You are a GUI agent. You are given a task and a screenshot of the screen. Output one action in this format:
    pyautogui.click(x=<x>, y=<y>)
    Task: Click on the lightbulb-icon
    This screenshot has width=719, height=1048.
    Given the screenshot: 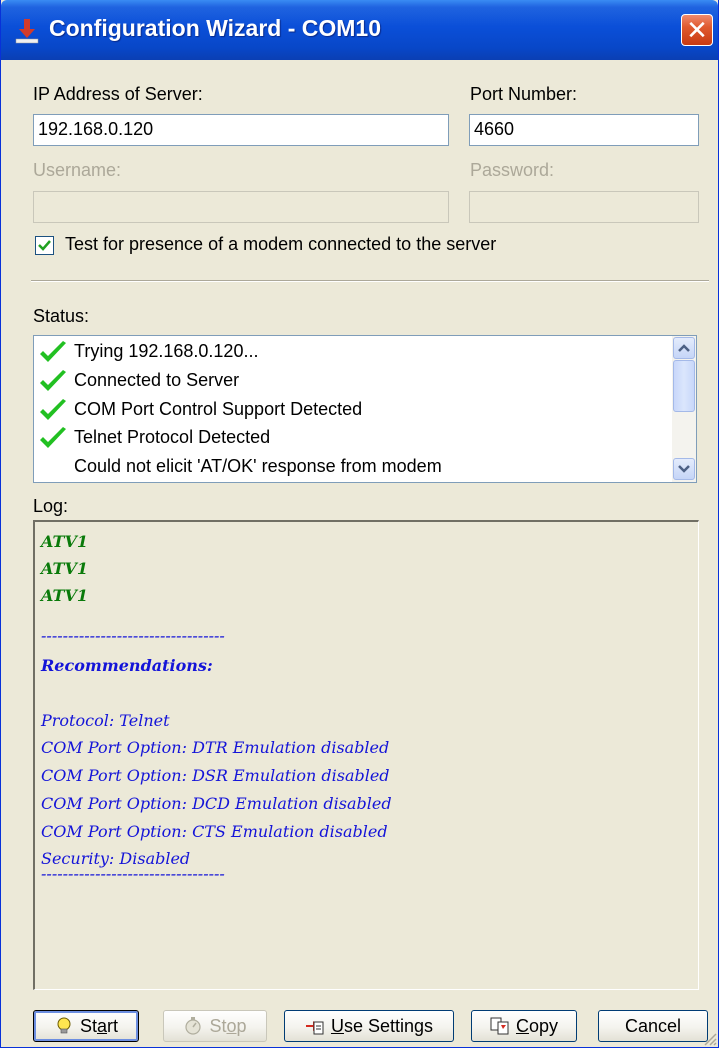 What is the action you would take?
    pyautogui.click(x=64, y=1025)
    